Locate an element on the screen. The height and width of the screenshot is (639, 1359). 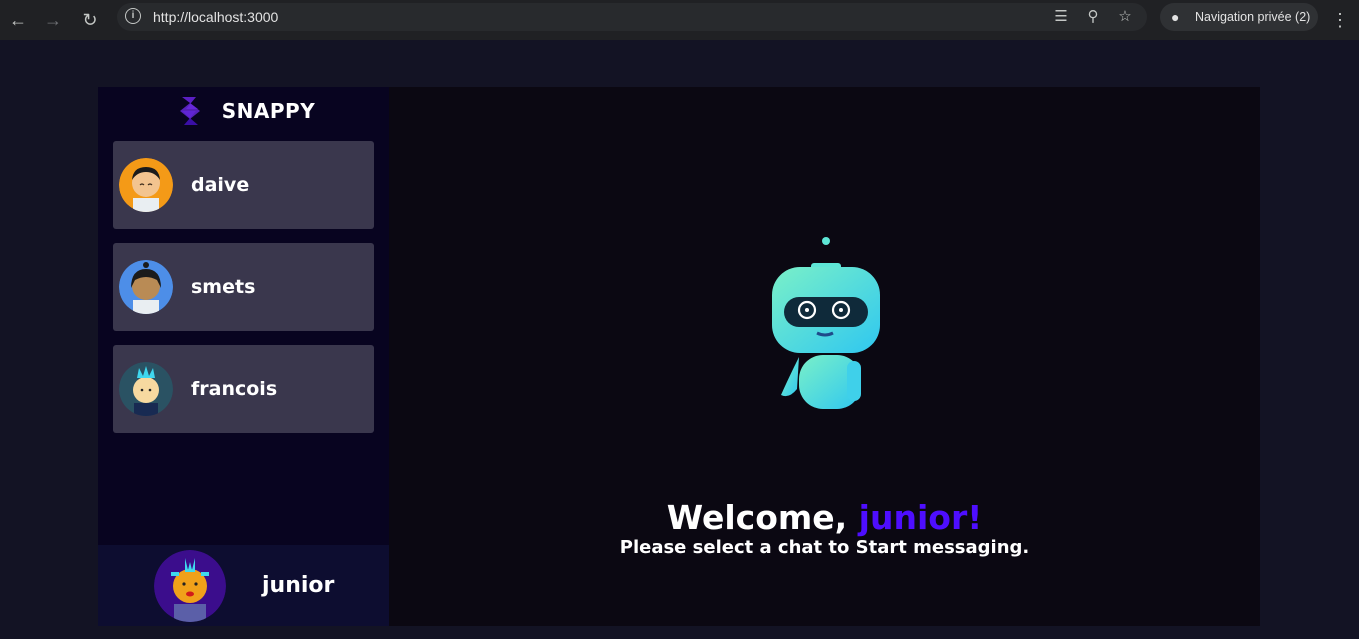
snappy-logo-icon is located at coordinates (189, 111).